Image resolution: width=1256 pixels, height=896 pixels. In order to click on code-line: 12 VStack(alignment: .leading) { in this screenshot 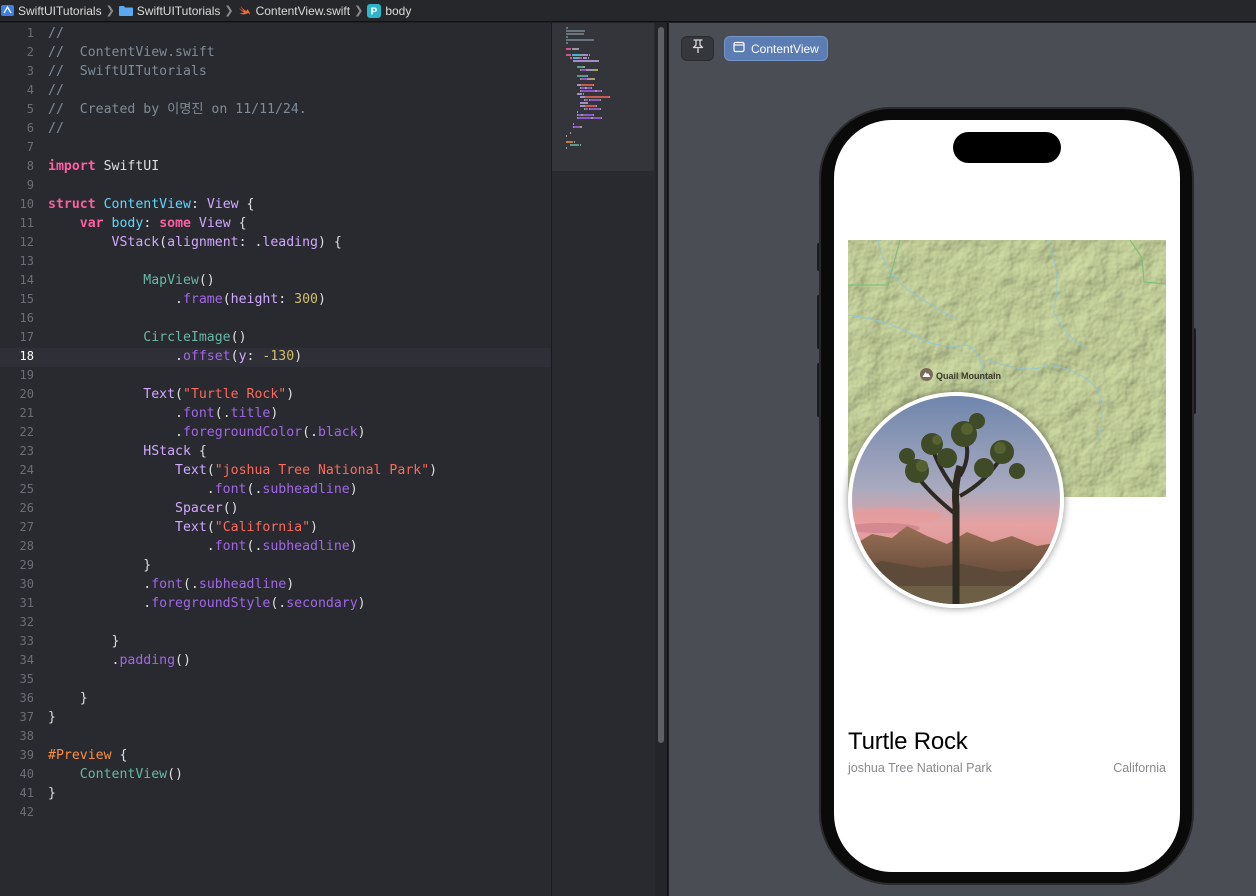, I will do `click(275, 242)`.